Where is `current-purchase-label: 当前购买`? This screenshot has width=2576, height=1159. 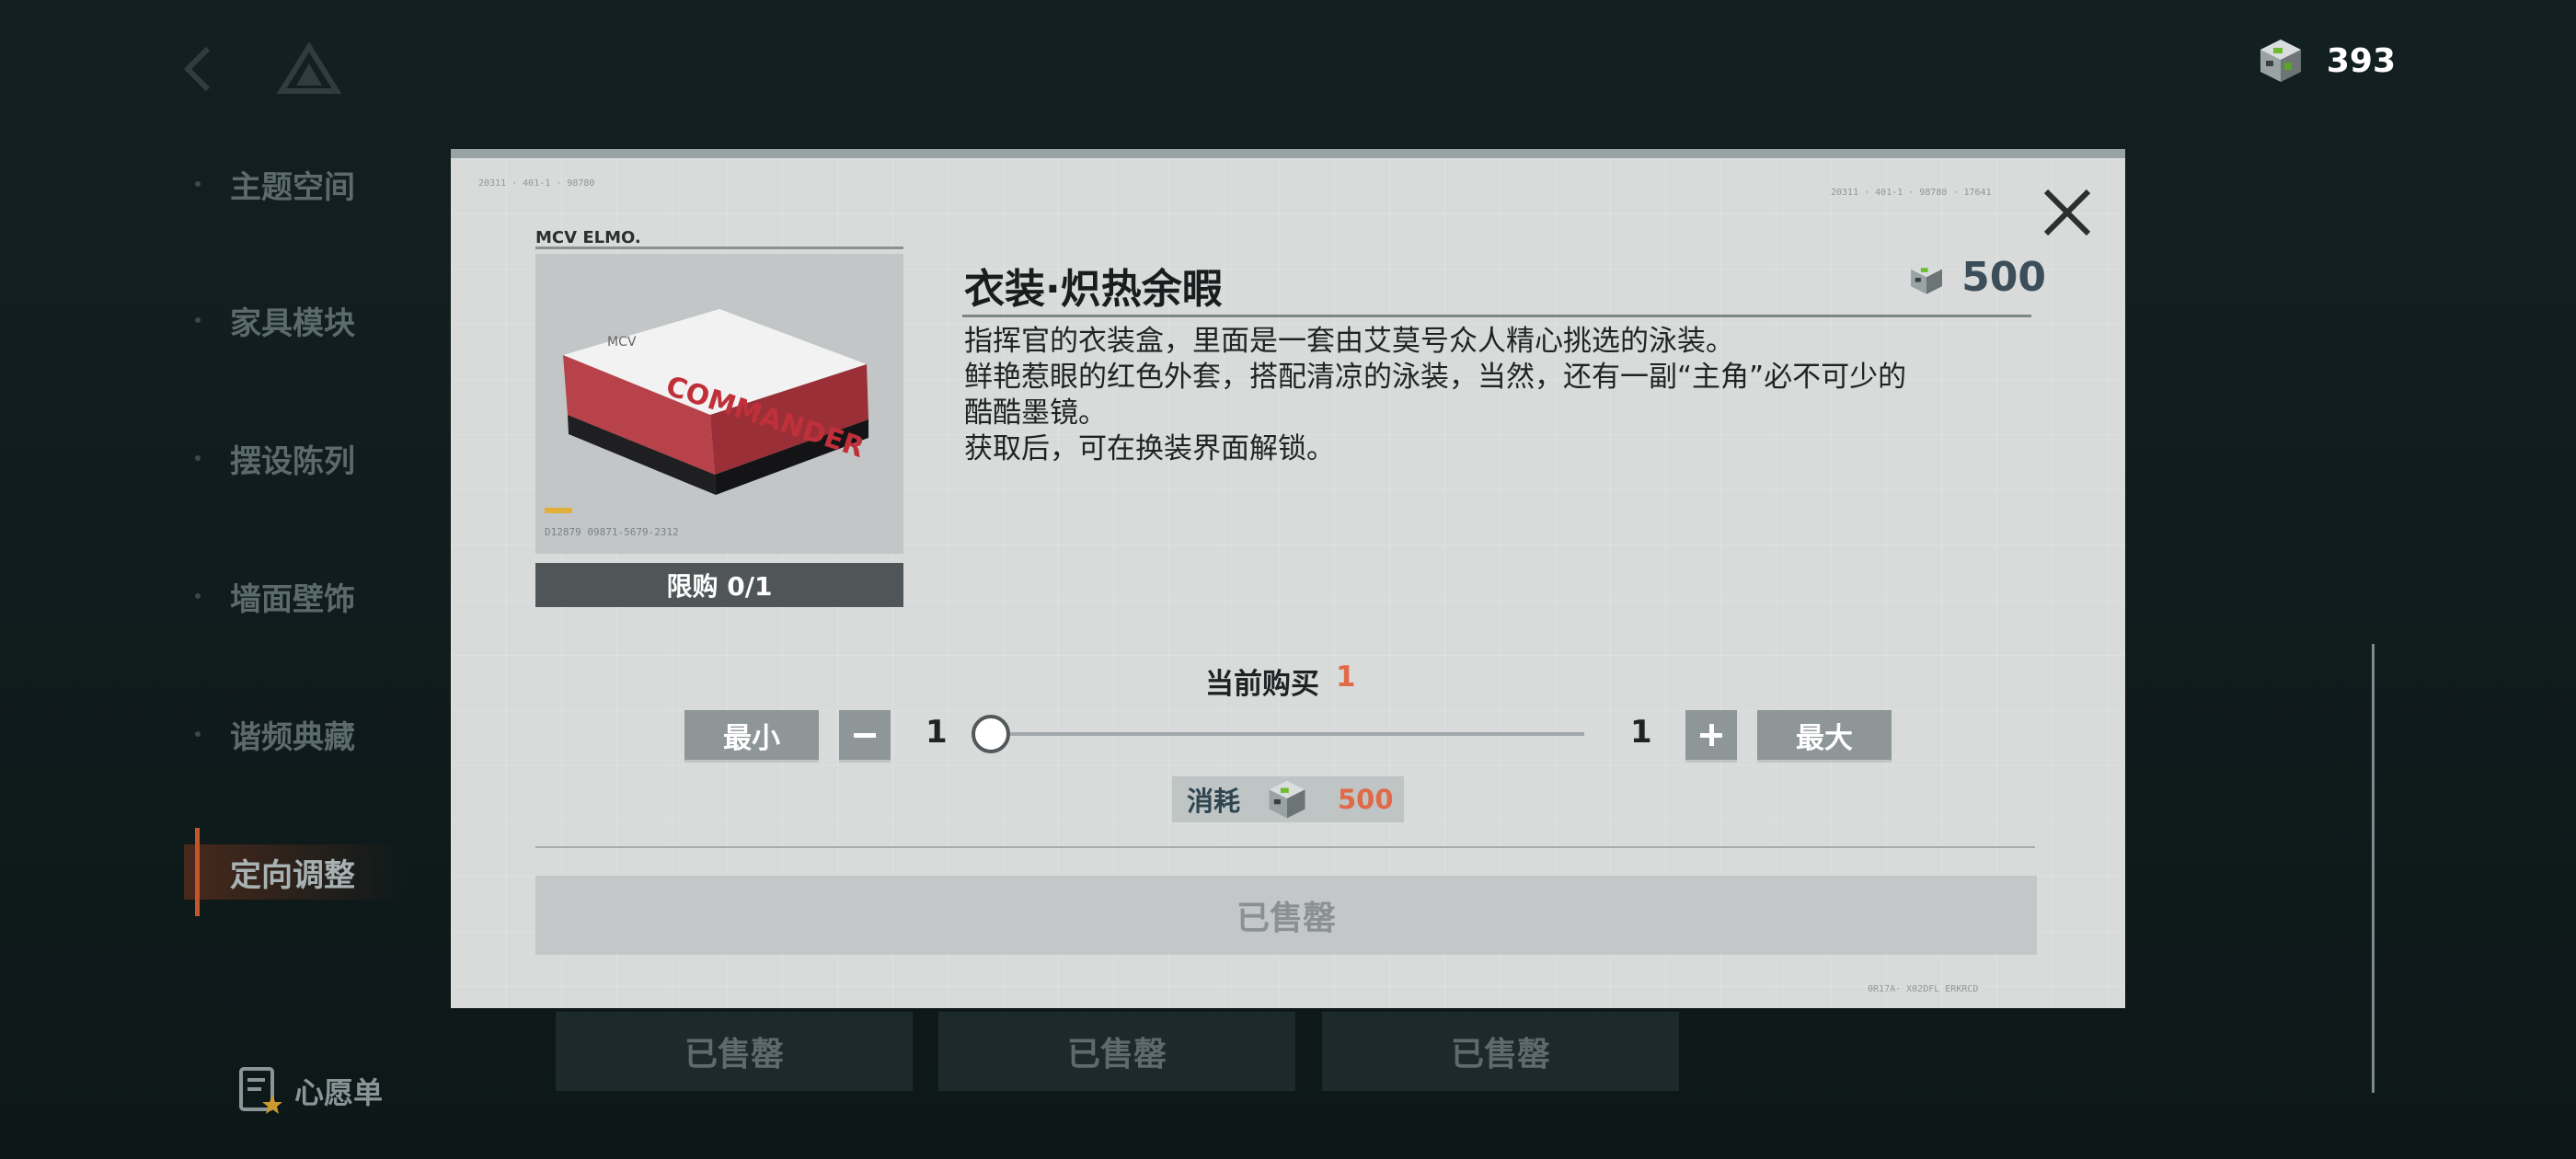 current-purchase-label: 当前购买 is located at coordinates (1262, 684).